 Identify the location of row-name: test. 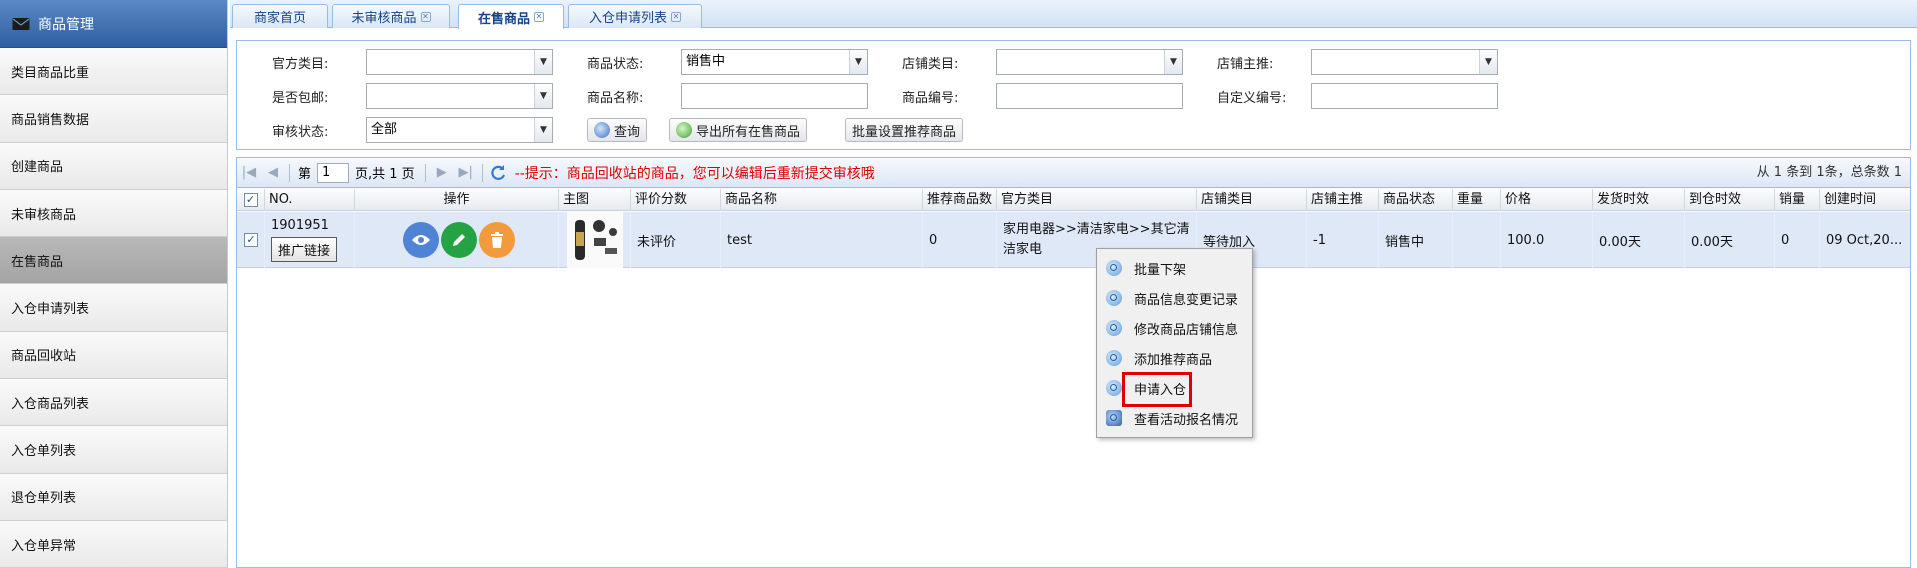
(822, 240).